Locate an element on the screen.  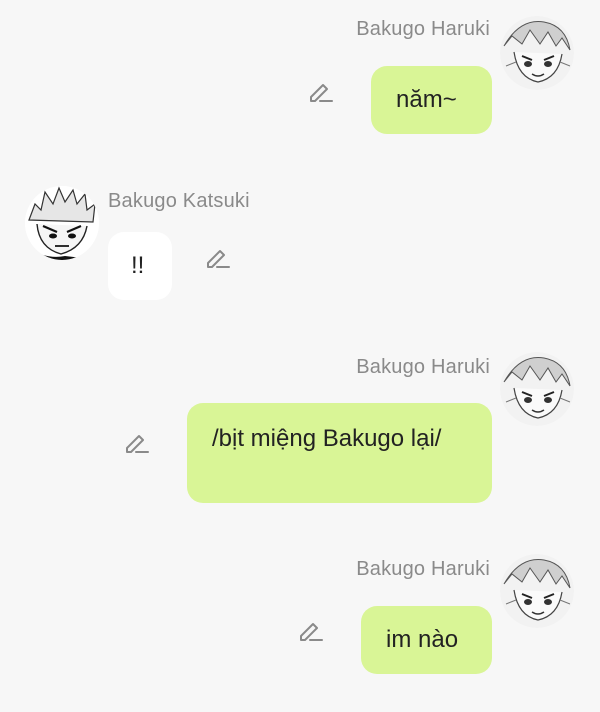
message-text: năm~ is located at coordinates (426, 99).